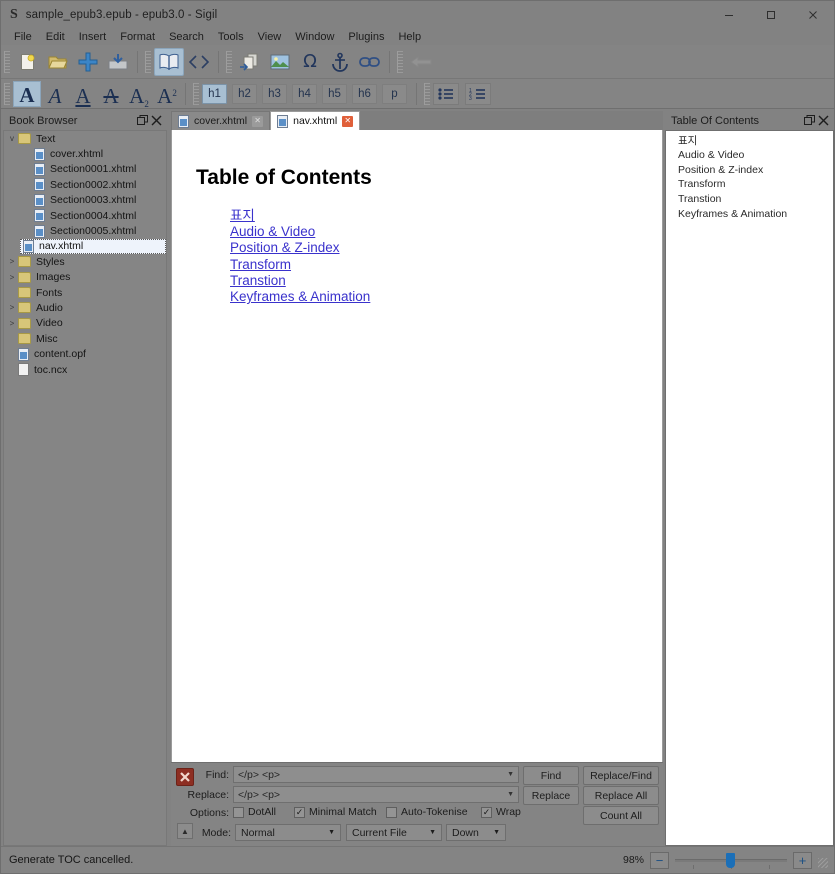 This screenshot has height=874, width=835. What do you see at coordinates (749, 213) in the screenshot?
I see `toc-entry-keyframes-animation: Keyframes & Animation` at bounding box center [749, 213].